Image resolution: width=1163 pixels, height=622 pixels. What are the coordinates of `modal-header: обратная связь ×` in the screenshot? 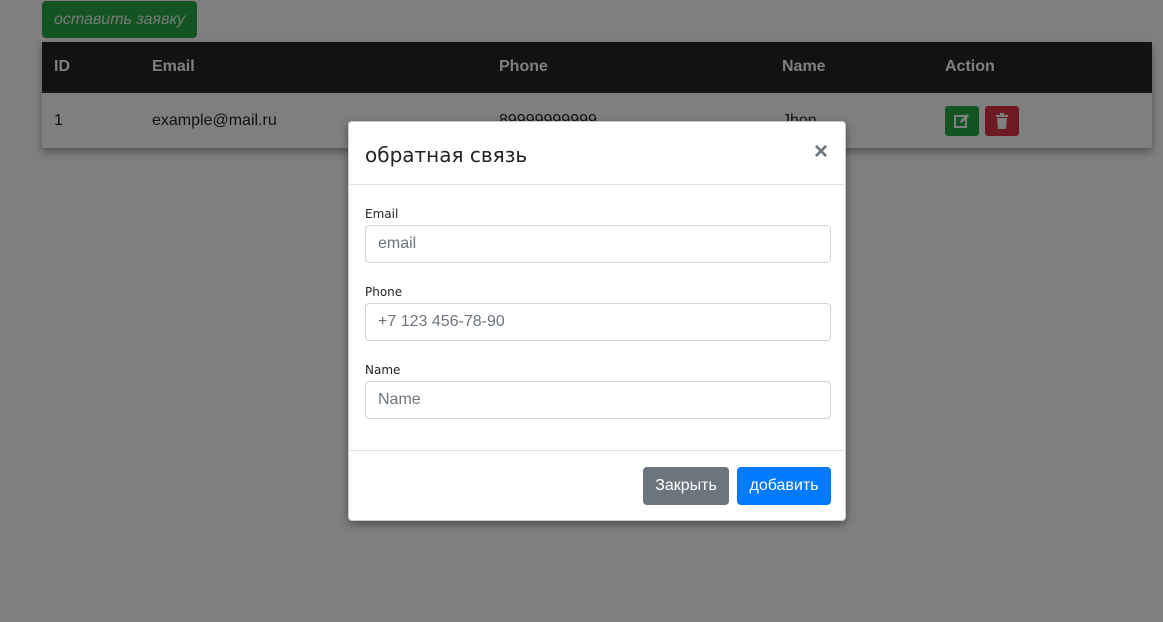 It's located at (597, 153).